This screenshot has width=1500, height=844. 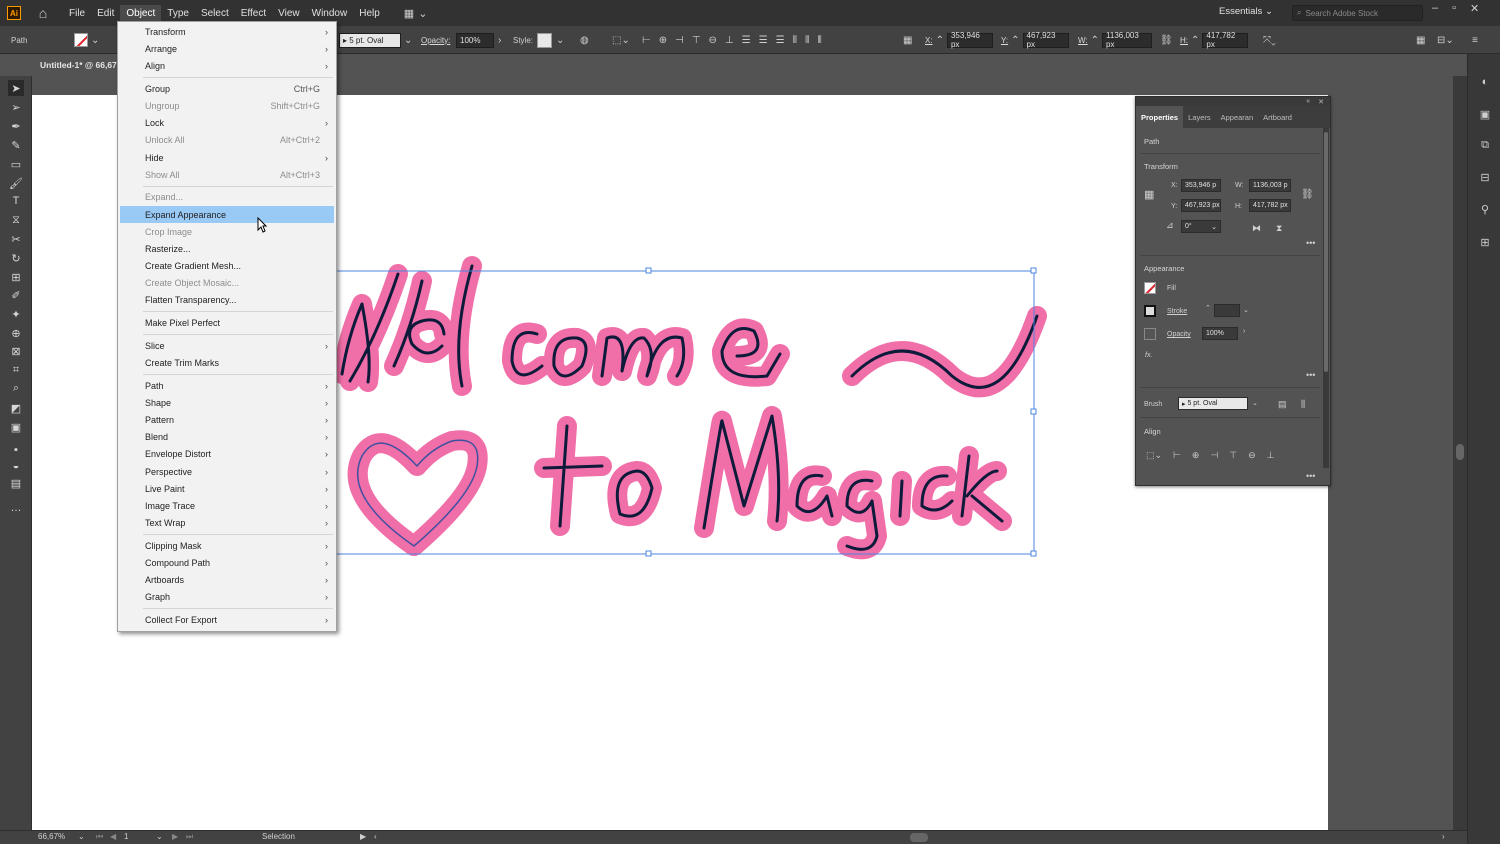 What do you see at coordinates (16, 466) in the screenshot?
I see `draw-mode-icon: ◒` at bounding box center [16, 466].